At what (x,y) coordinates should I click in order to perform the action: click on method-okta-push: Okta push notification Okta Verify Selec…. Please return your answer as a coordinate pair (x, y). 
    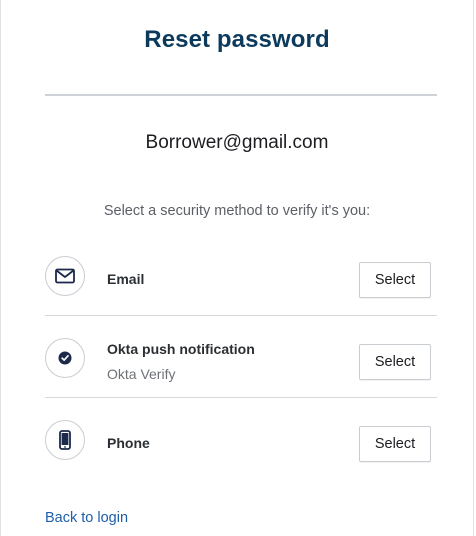
    Looking at the image, I should click on (241, 357).